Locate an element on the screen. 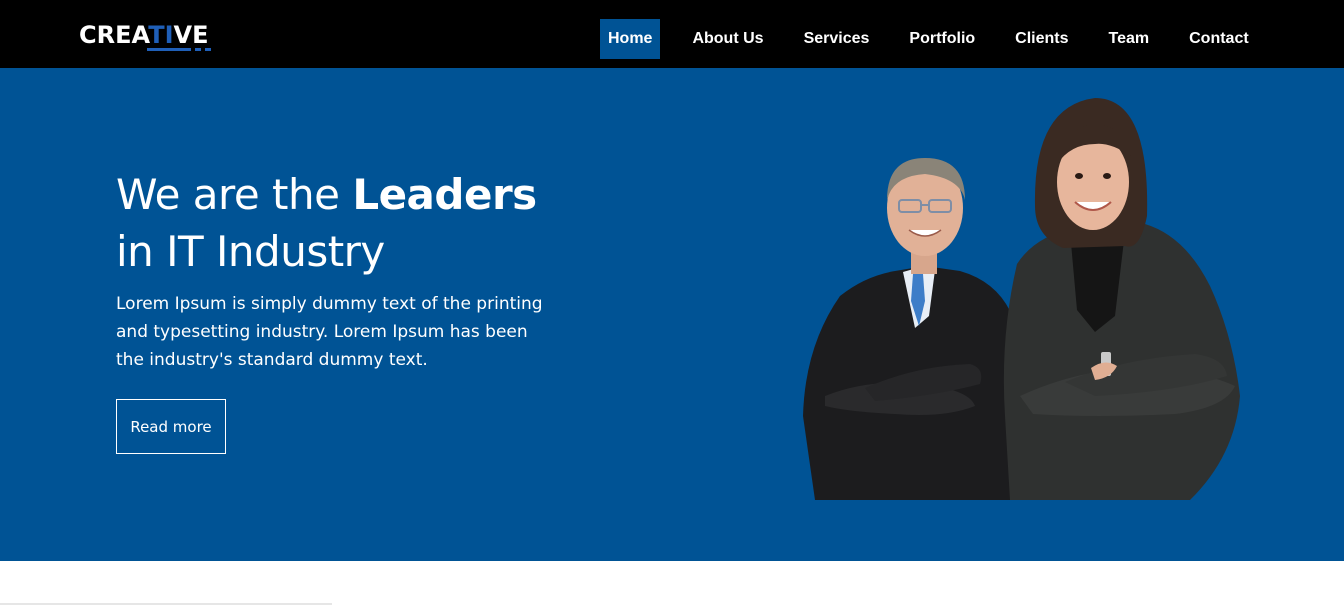  nav-item-team: Team is located at coordinates (1129, 39).